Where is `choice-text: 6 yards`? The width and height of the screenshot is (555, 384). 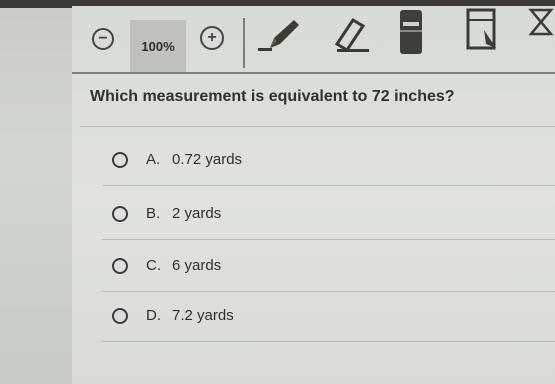 choice-text: 6 yards is located at coordinates (197, 265).